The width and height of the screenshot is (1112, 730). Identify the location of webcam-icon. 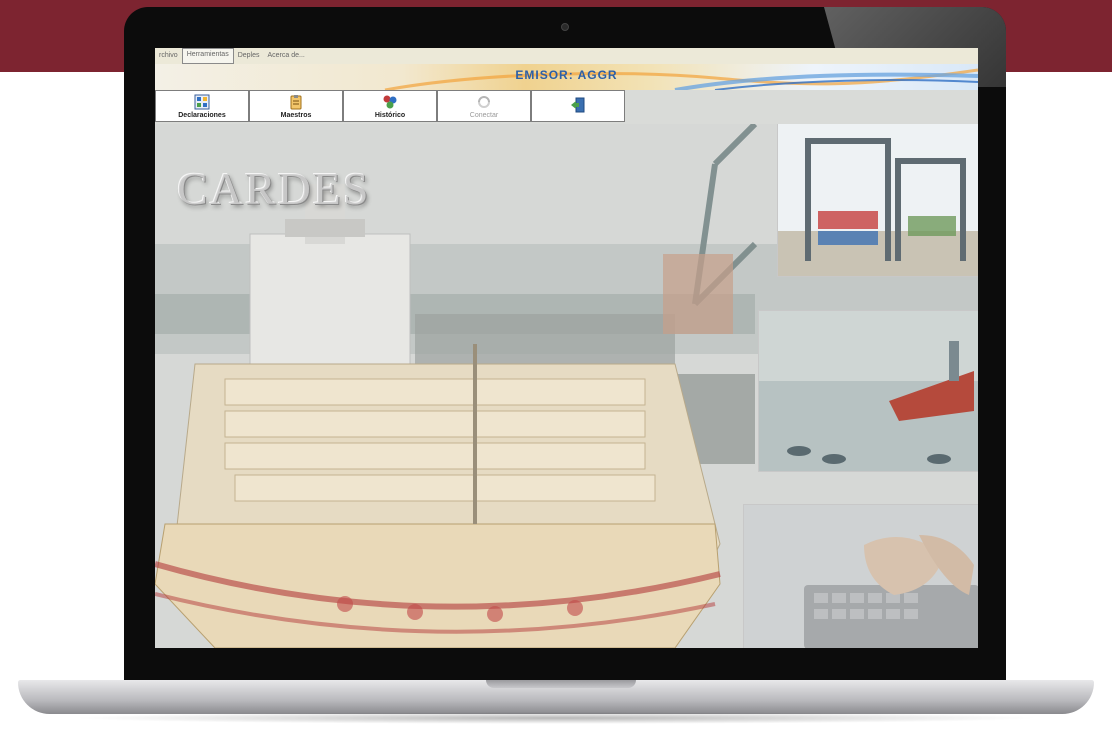
(565, 27).